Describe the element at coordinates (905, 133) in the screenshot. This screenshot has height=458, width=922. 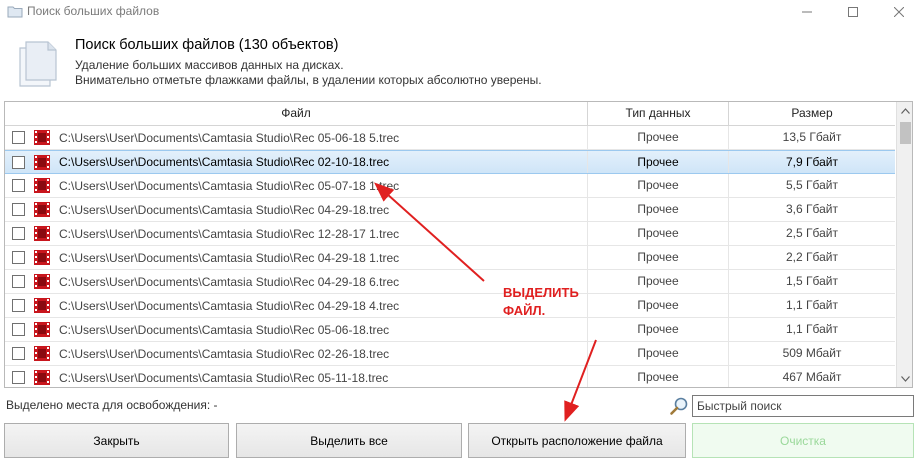
I see `scroll-thumb` at that location.